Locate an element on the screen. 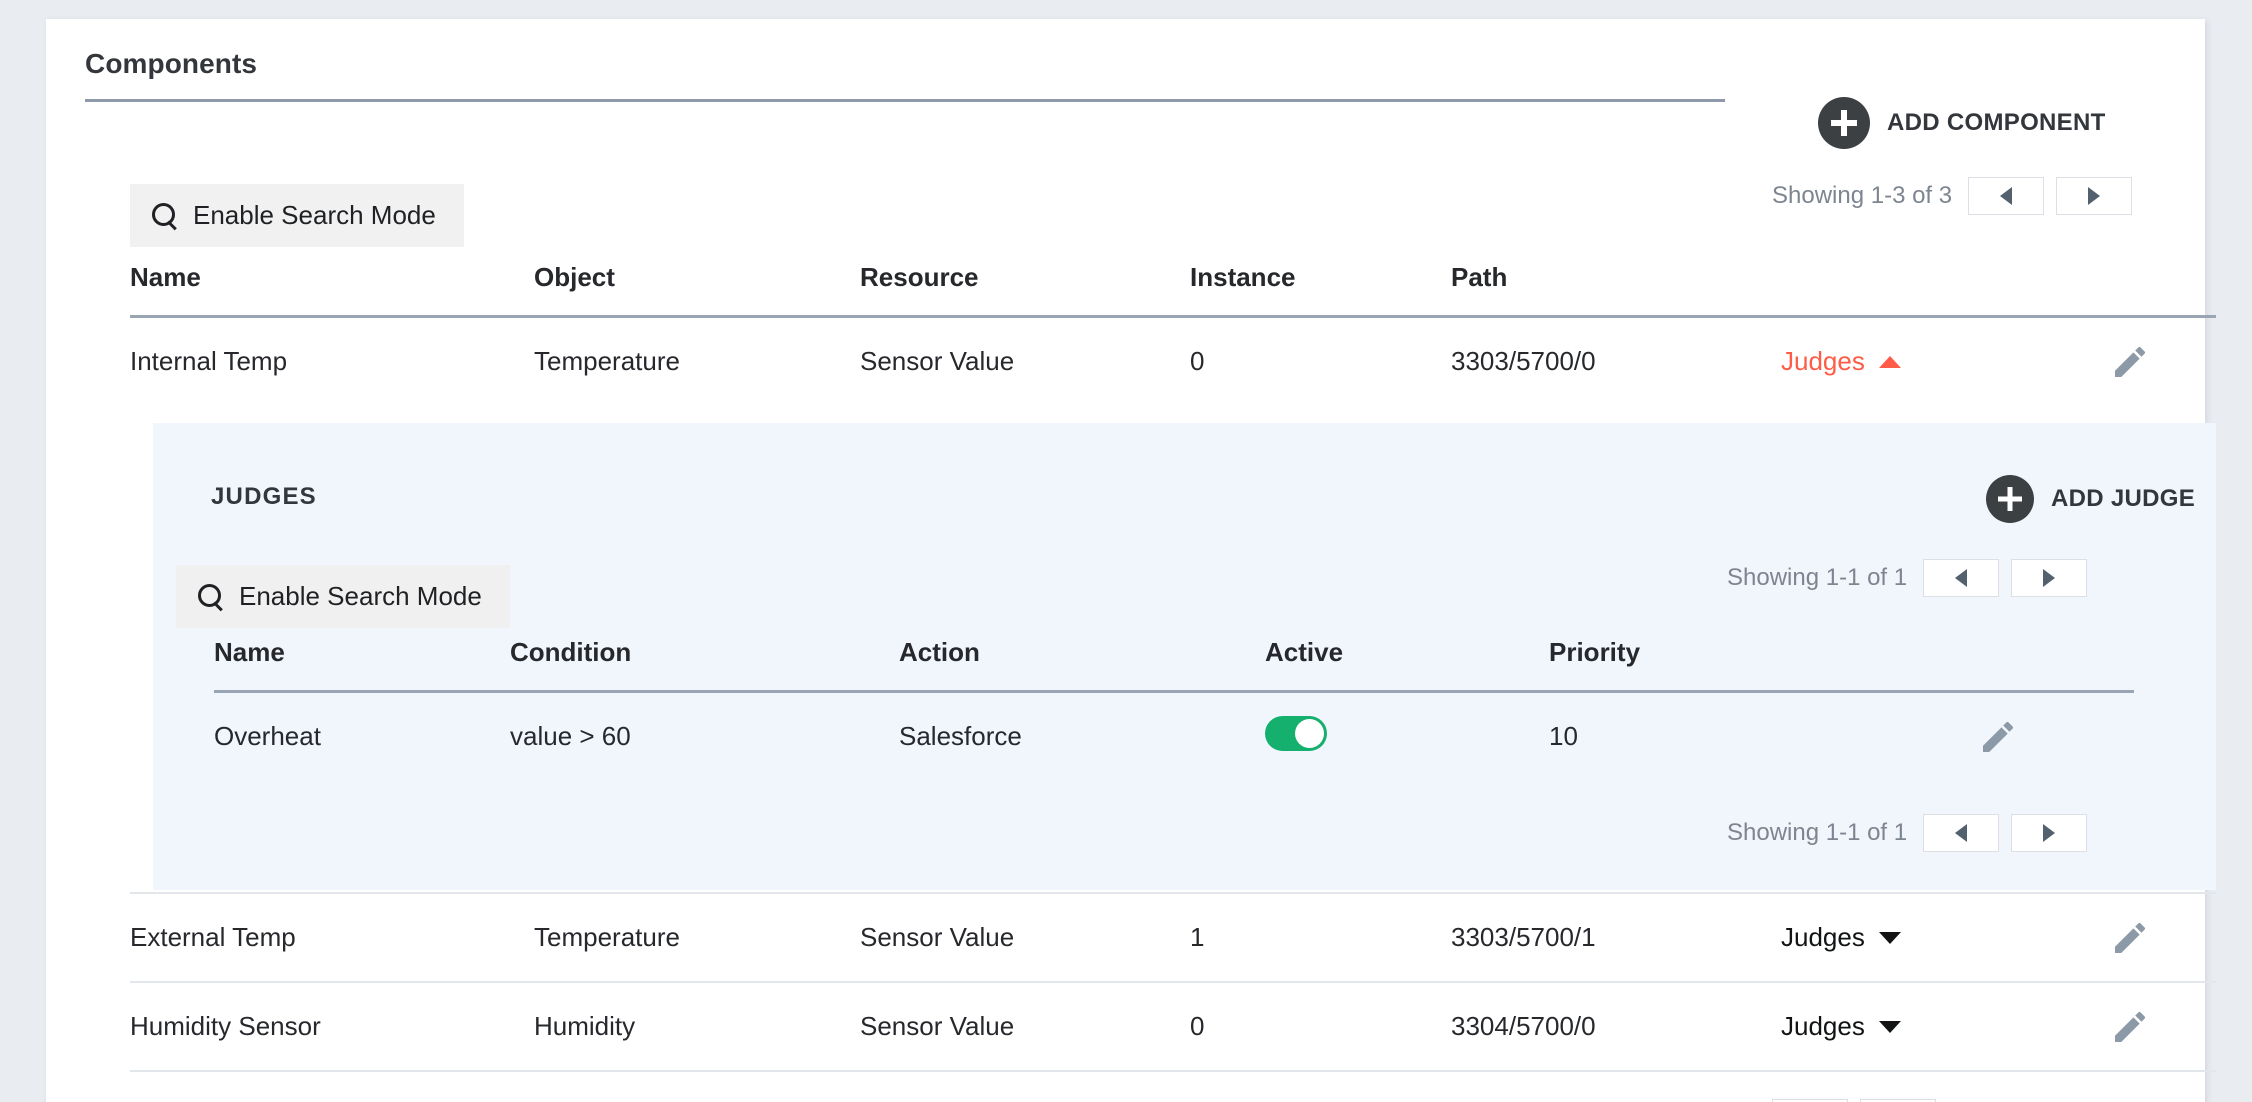 The image size is (2252, 1102). caret-up-icon is located at coordinates (1889, 361).